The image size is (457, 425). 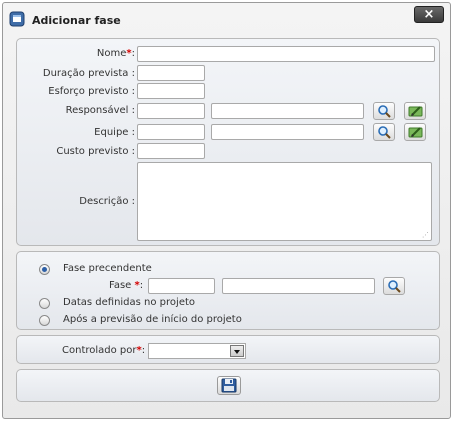 What do you see at coordinates (298, 286) in the screenshot?
I see `fase-name-input` at bounding box center [298, 286].